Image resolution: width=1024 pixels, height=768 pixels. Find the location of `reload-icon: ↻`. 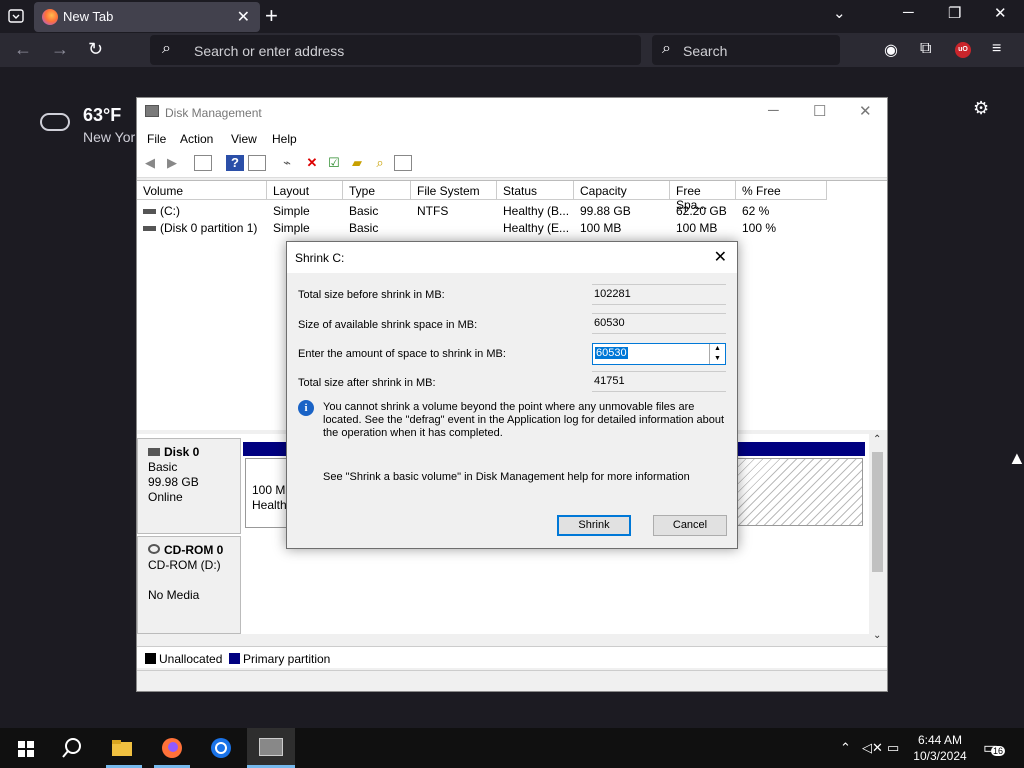

reload-icon: ↻ is located at coordinates (95, 49).